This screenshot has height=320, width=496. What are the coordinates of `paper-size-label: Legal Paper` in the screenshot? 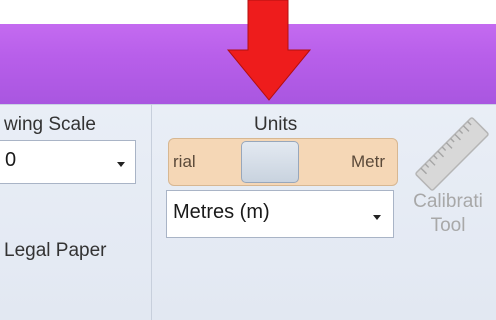 It's located at (55, 251).